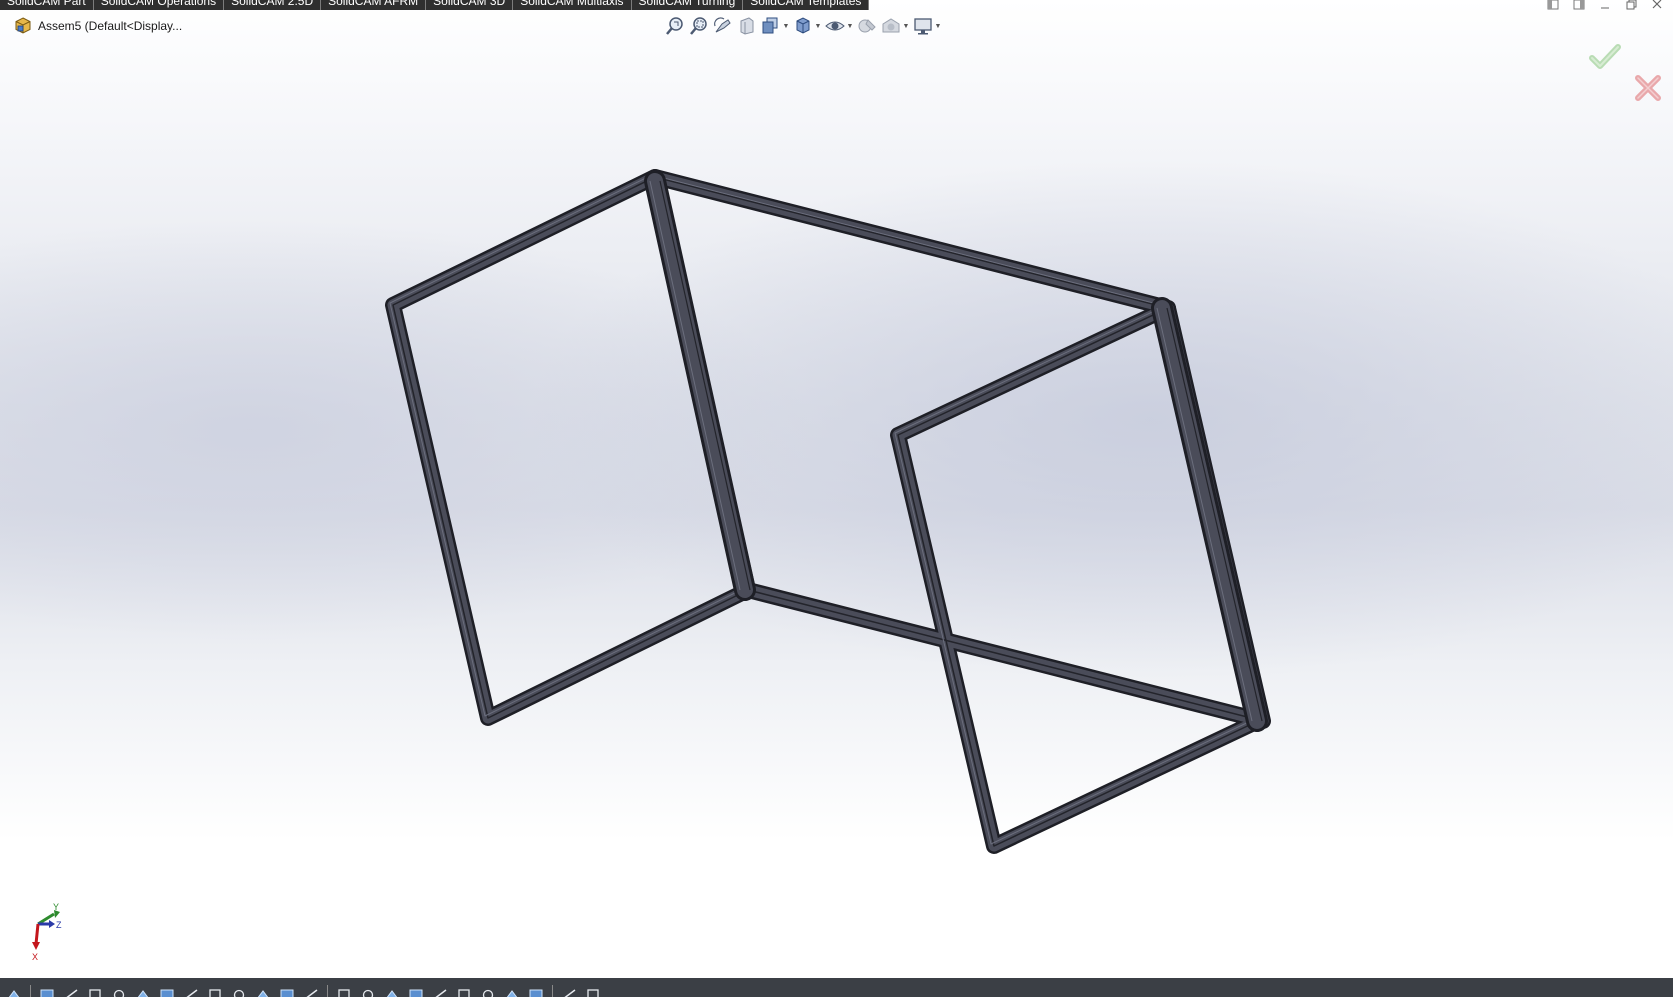 This screenshot has height=997, width=1673. I want to click on layout-button, so click(569, 992).